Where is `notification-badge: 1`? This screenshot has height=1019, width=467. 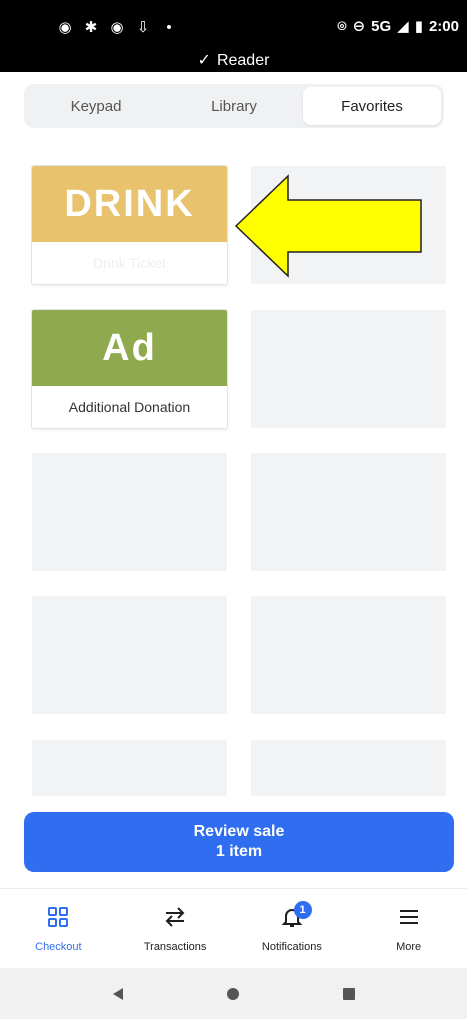
notification-badge: 1 is located at coordinates (302, 910).